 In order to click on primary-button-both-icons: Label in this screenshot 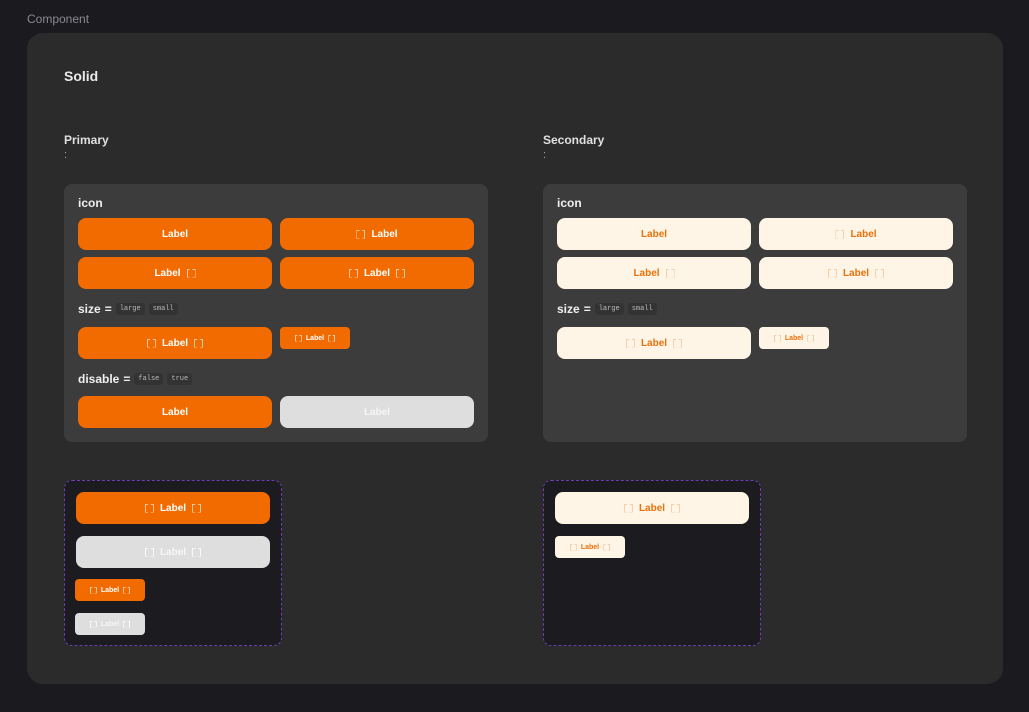, I will do `click(377, 273)`.